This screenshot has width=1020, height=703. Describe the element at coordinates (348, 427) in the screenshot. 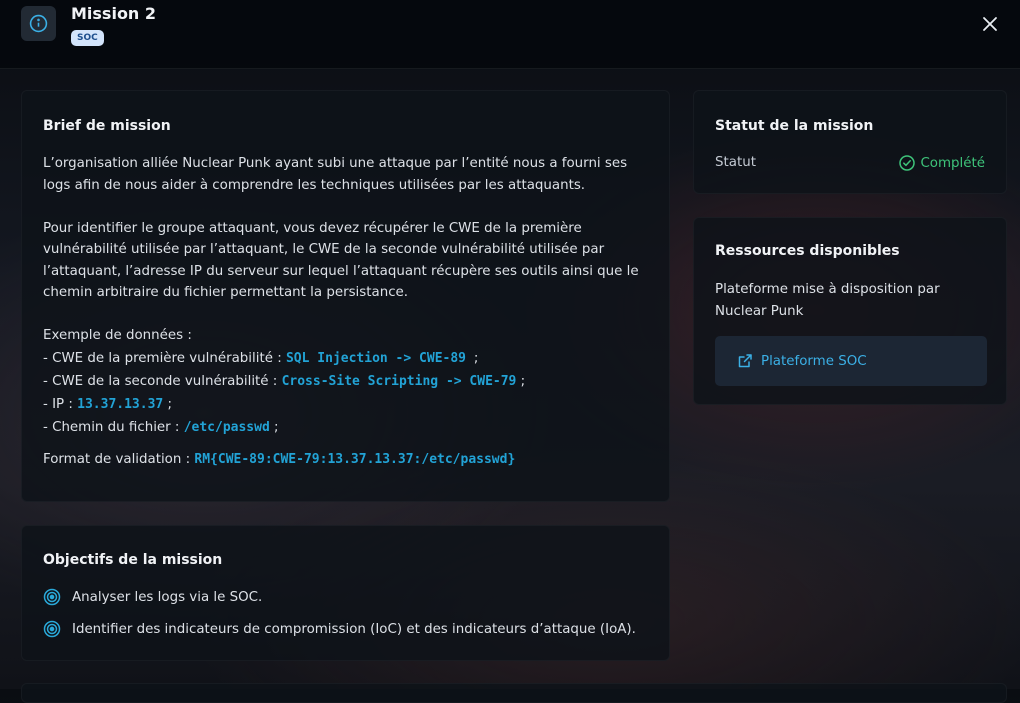

I see `example-line: - Chemin du fichier : /etc/passwd ;` at that location.